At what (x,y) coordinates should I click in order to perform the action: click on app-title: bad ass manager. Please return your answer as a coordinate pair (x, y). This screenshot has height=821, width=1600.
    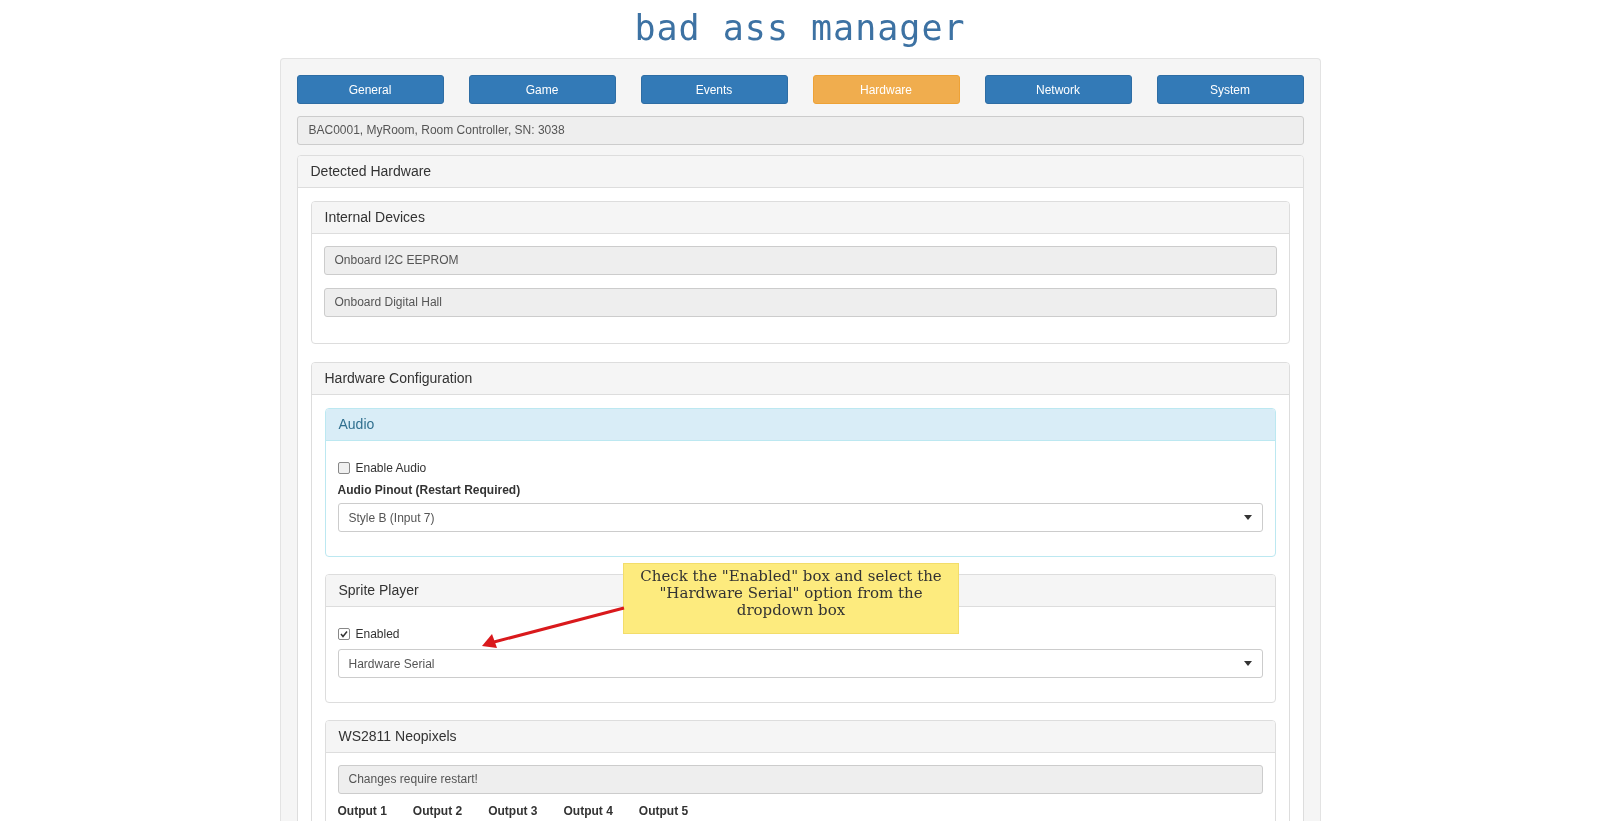
    Looking at the image, I should click on (800, 28).